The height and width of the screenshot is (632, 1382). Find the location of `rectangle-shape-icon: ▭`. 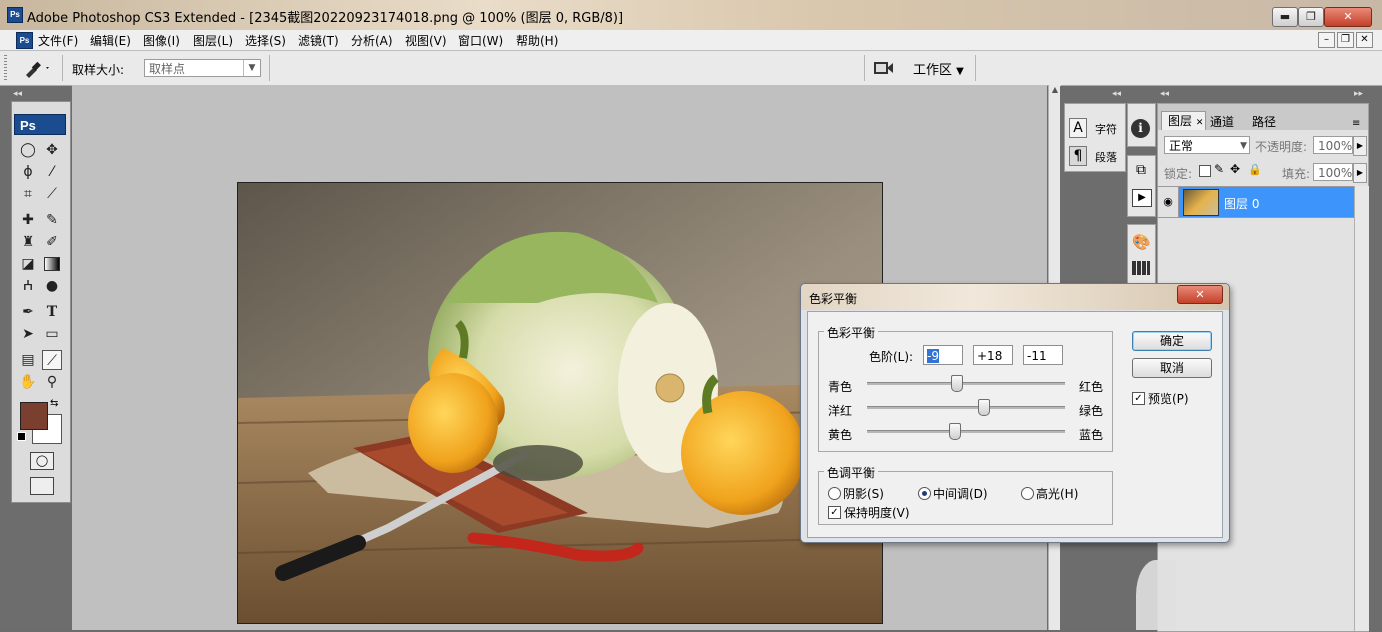

rectangle-shape-icon: ▭ is located at coordinates (52, 334).